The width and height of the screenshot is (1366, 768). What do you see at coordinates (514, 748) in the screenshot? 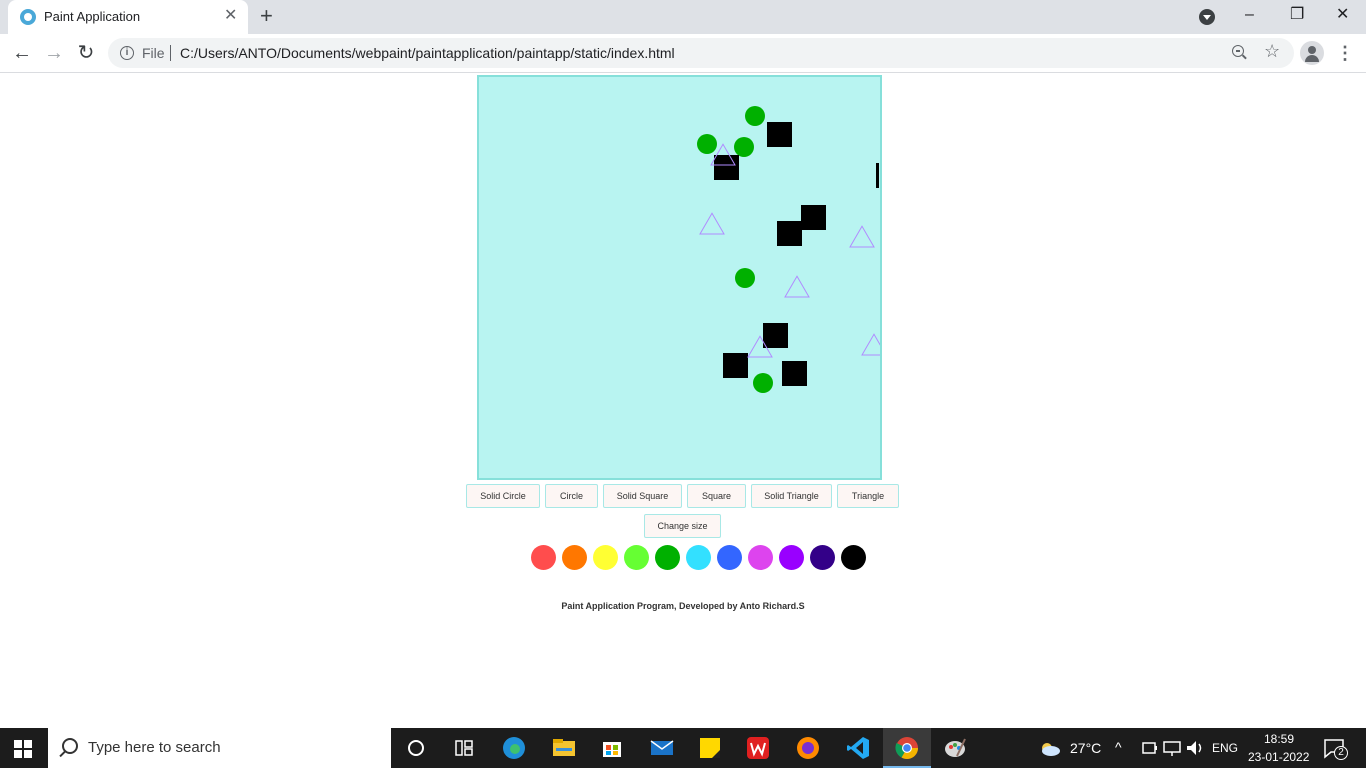
I see `edge-icon` at bounding box center [514, 748].